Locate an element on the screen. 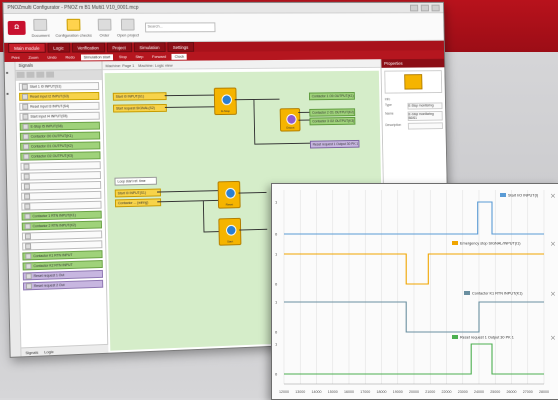 This screenshot has width=558, height=400. output-label: Contactor 1 O0 OUTPUT(K1) is located at coordinates (331, 96).